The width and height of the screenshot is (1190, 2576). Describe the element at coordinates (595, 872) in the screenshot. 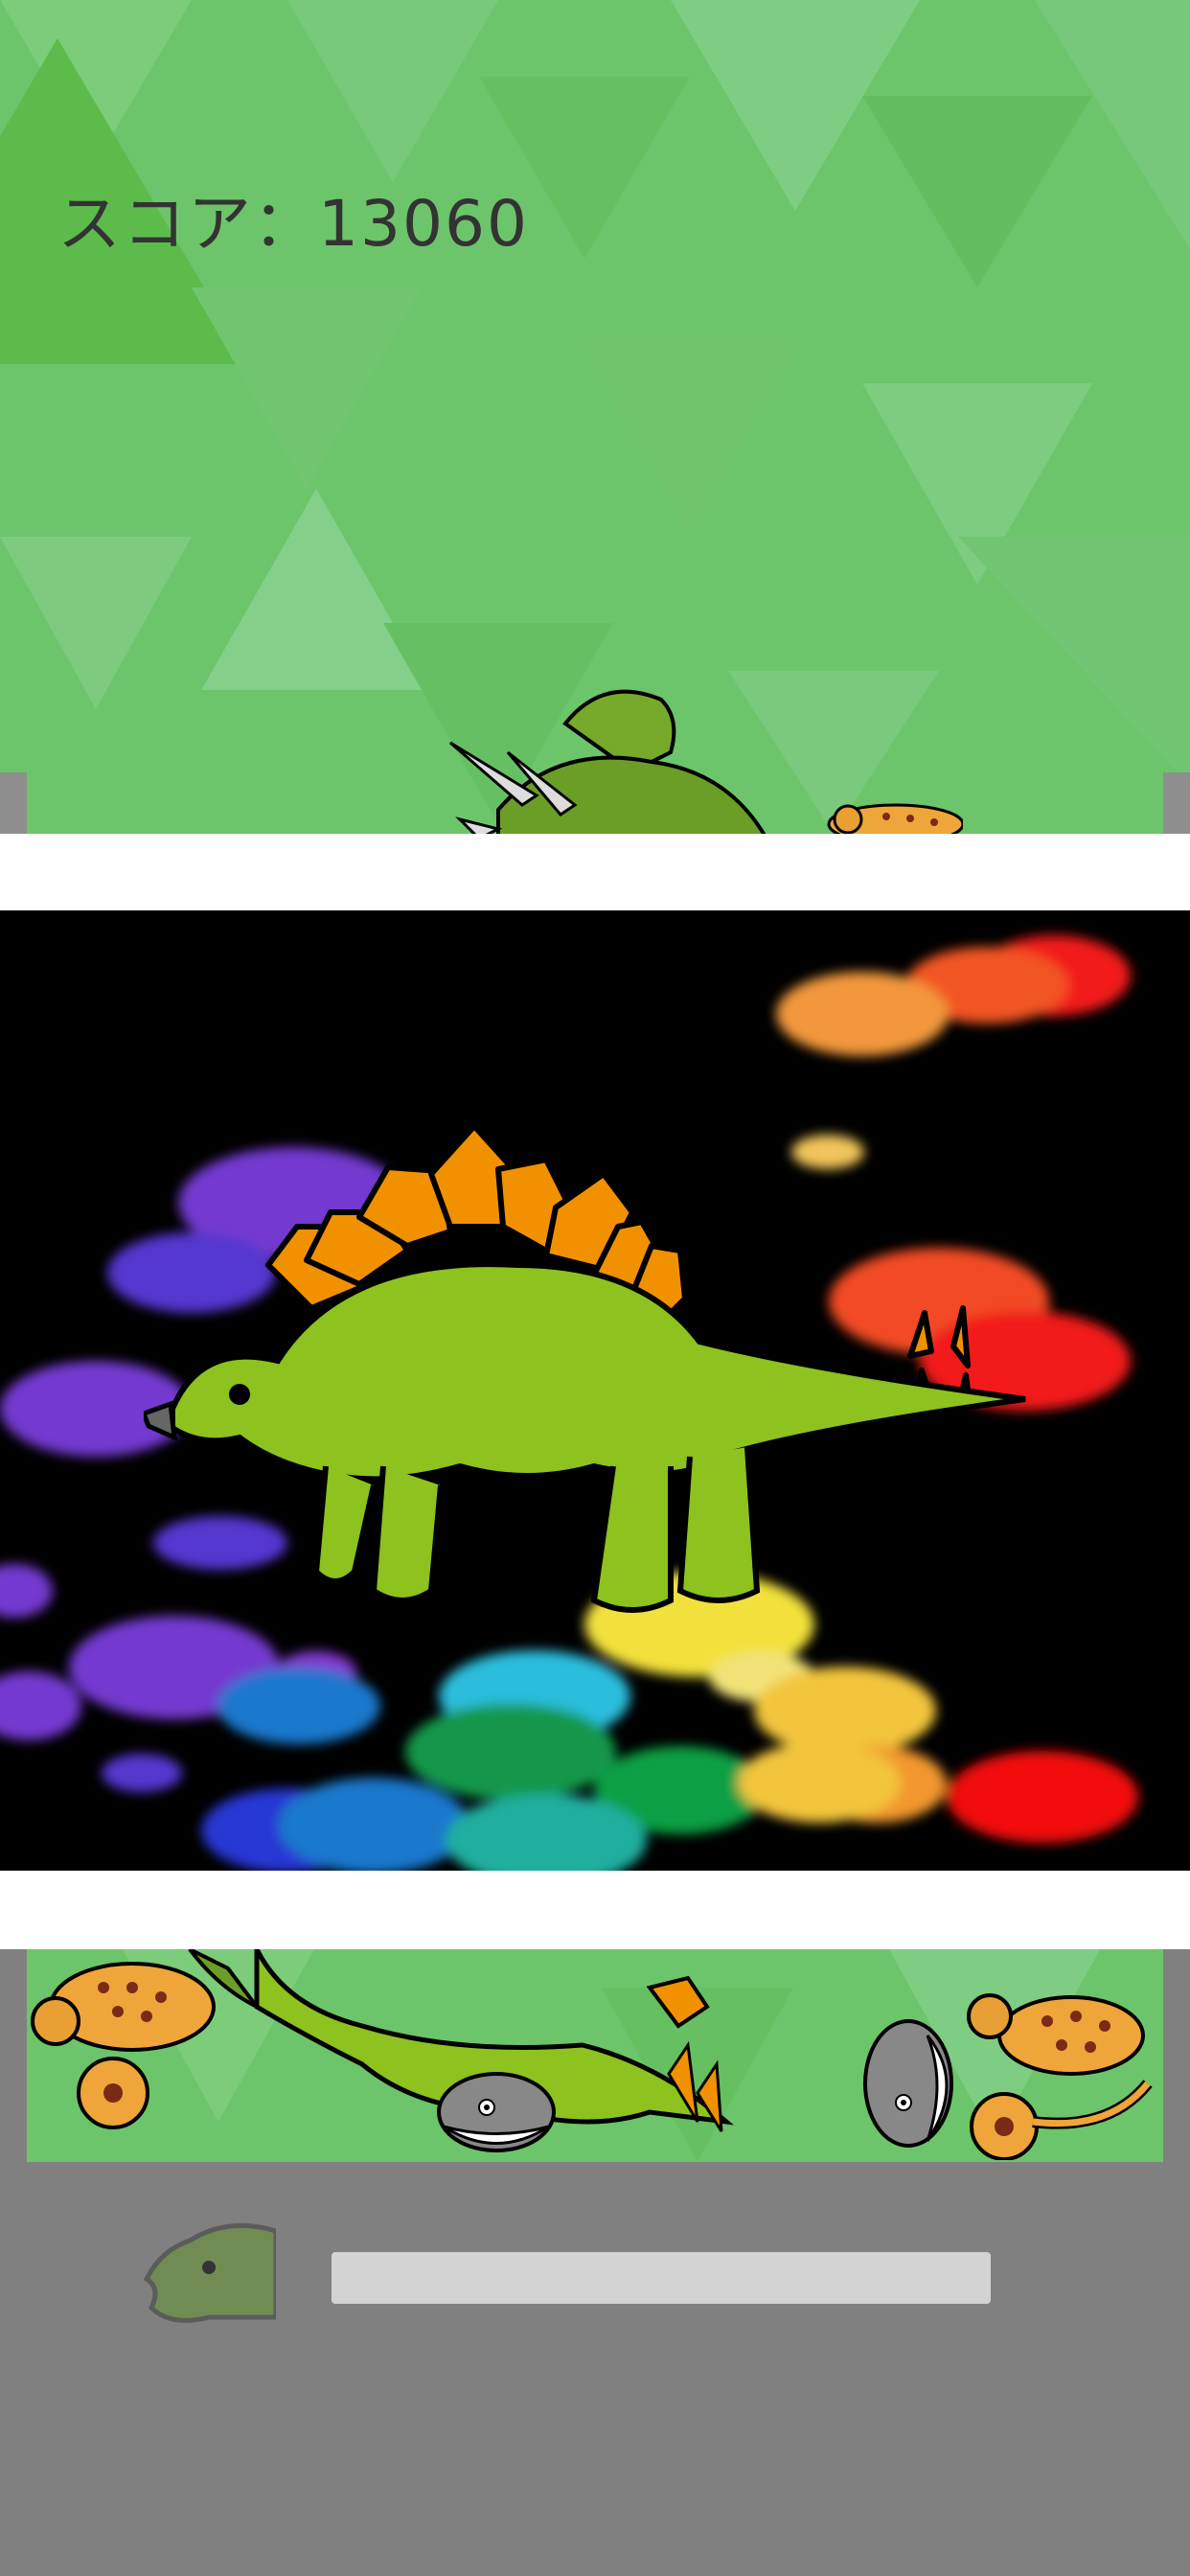

I see `divider-band-top` at that location.